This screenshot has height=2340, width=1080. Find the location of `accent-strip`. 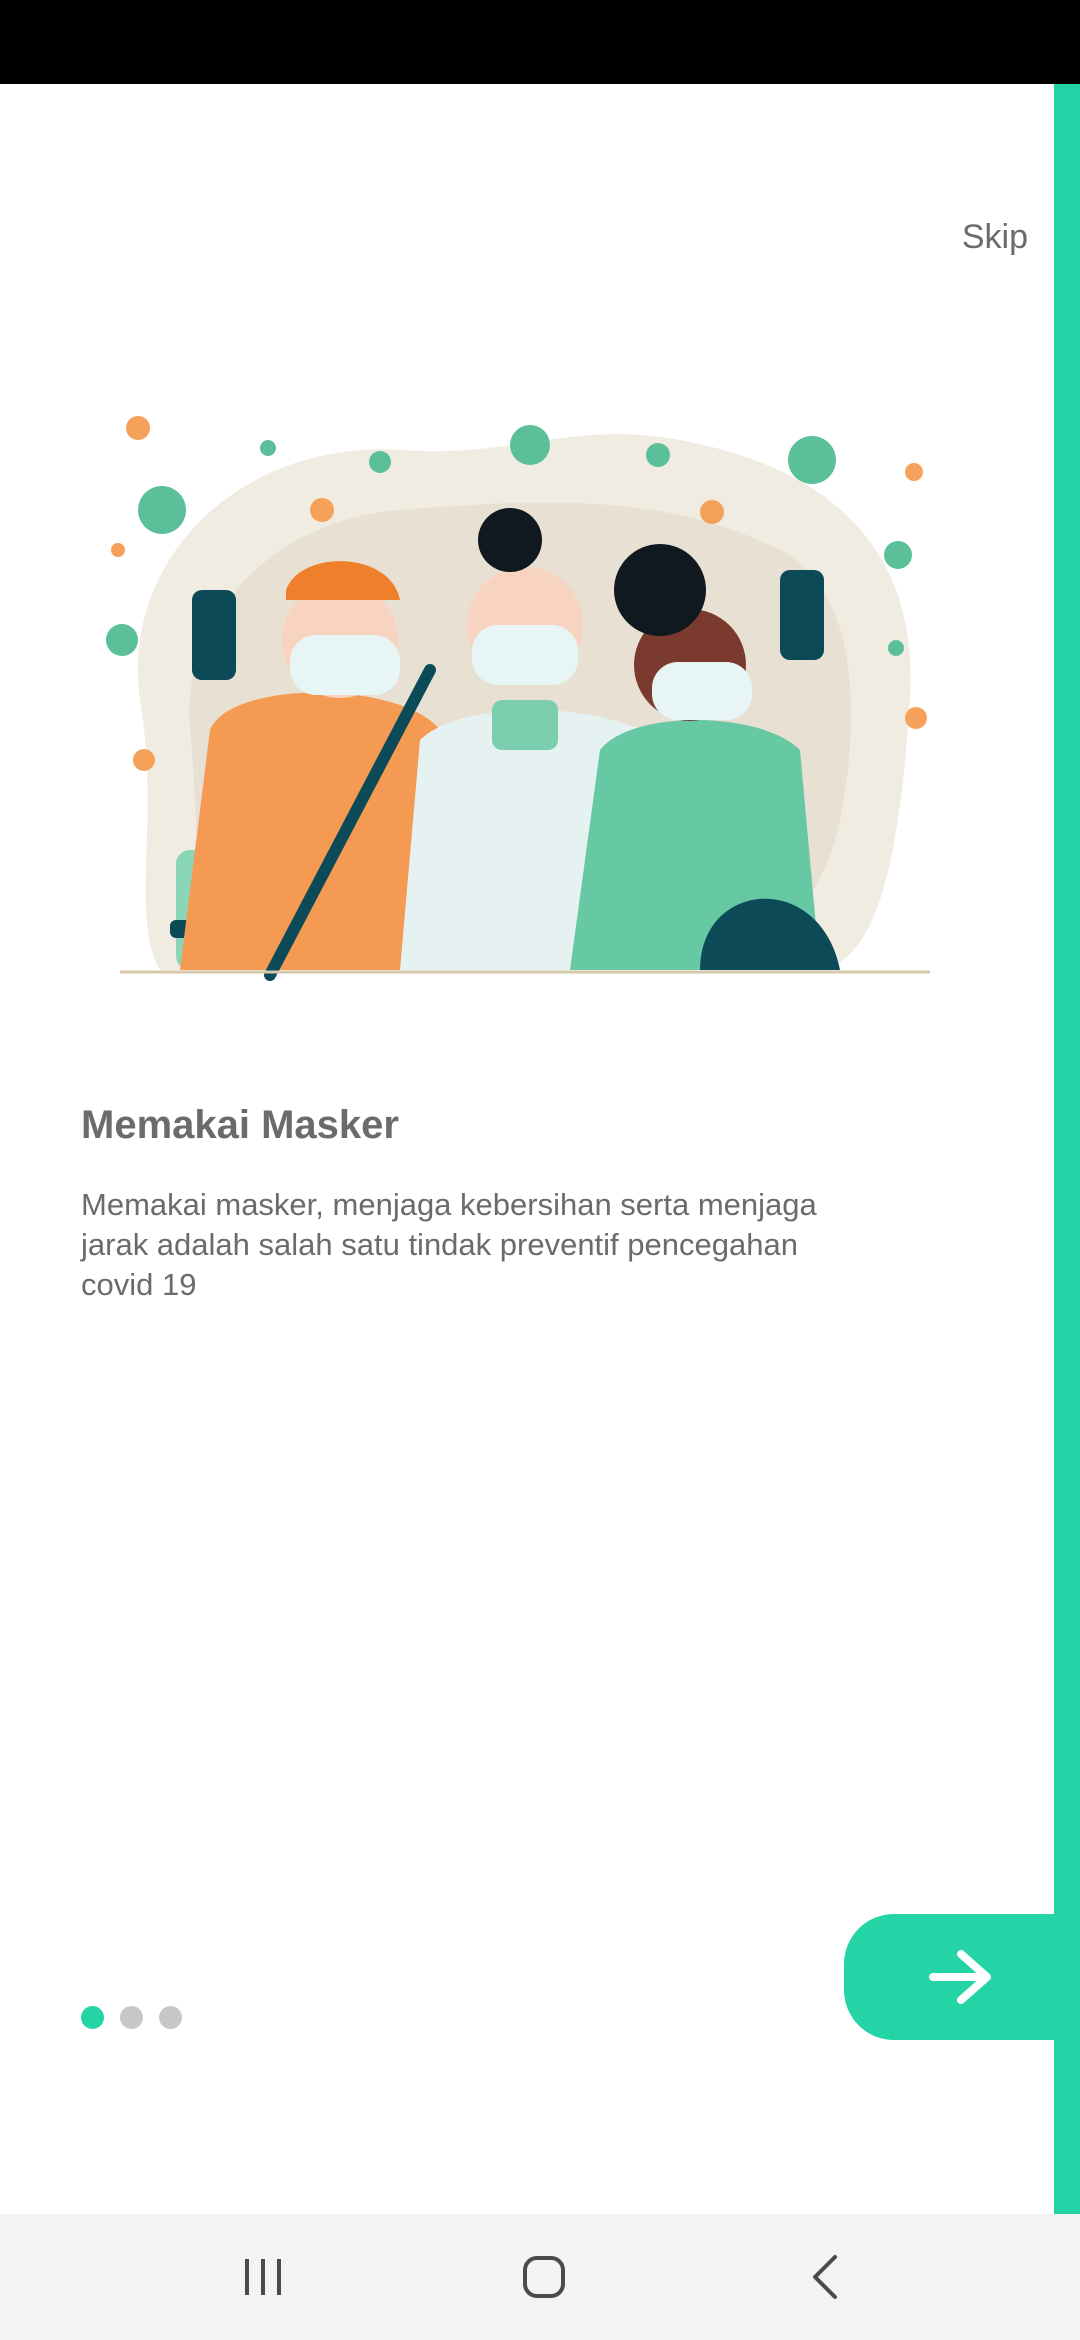

accent-strip is located at coordinates (1067, 1149).